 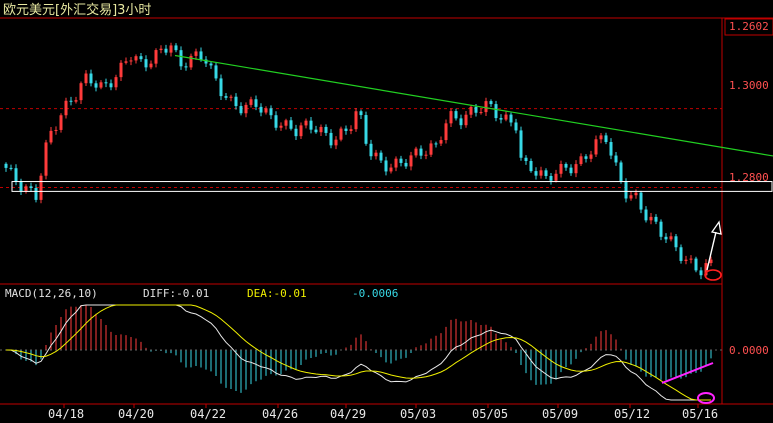 What do you see at coordinates (280, 414) in the screenshot?
I see `x-tick-label: 04/26` at bounding box center [280, 414].